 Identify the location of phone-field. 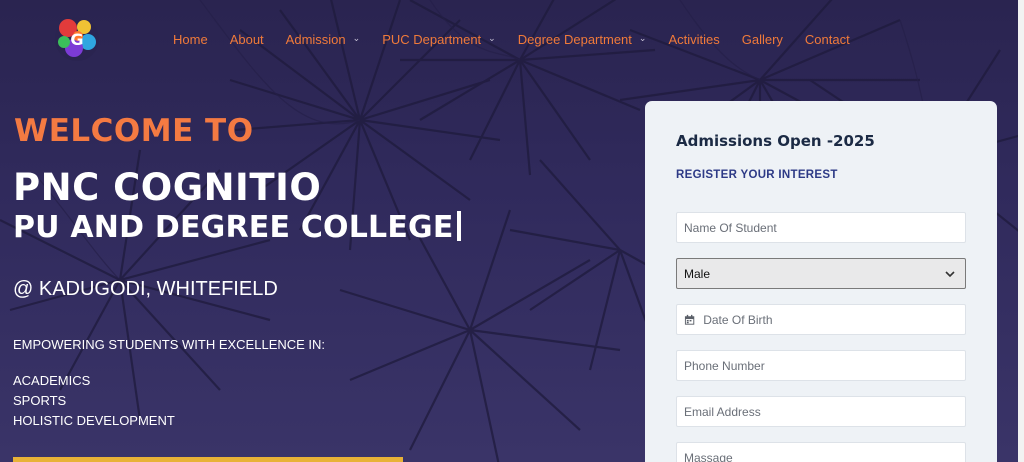
(821, 365).